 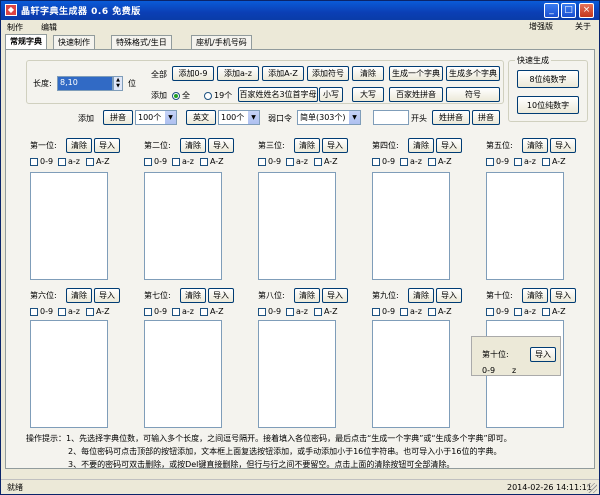 What do you see at coordinates (451, 117) in the screenshot?
I see `surname-pinyin-button-2: 姓拼音` at bounding box center [451, 117].